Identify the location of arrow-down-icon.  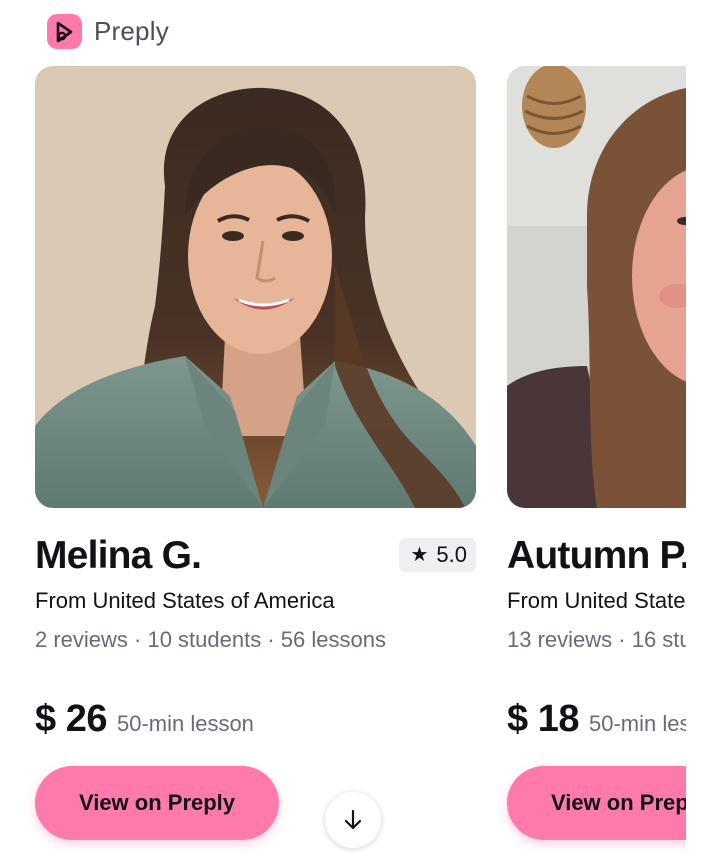
(353, 819).